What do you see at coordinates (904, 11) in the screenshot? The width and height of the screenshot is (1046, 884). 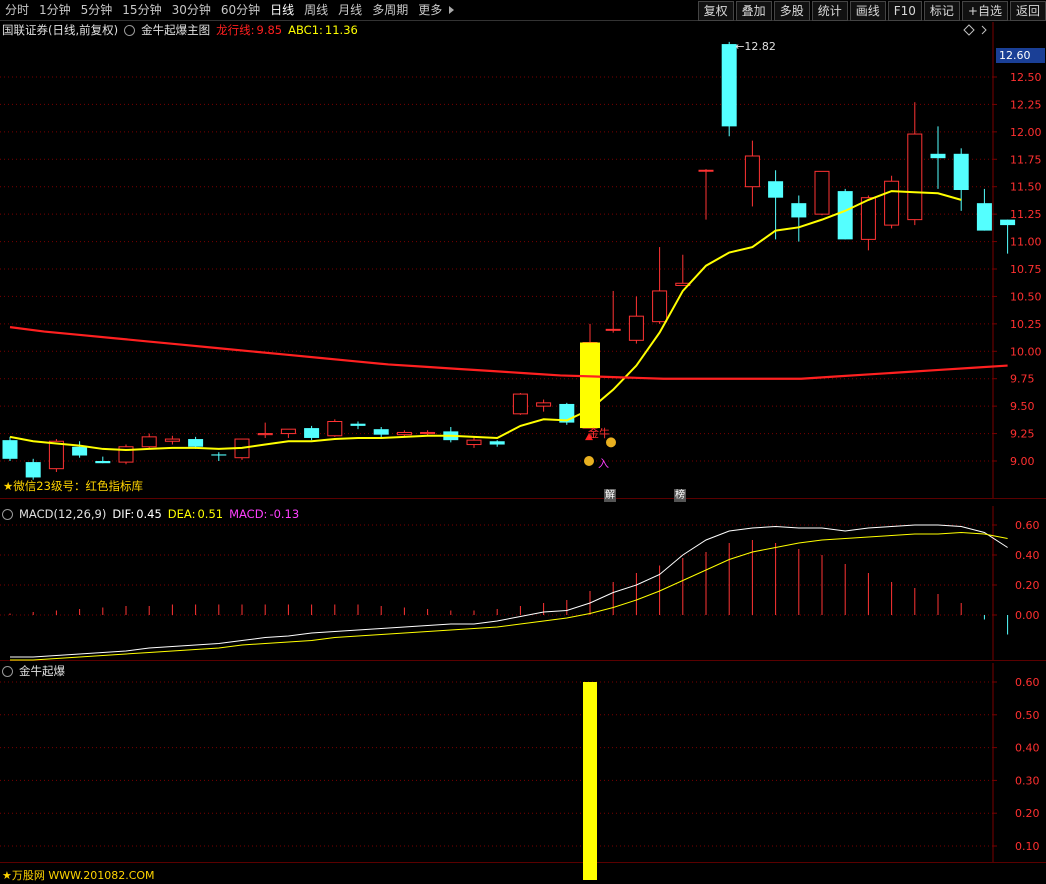 I see `toolbar-button-5: F10` at bounding box center [904, 11].